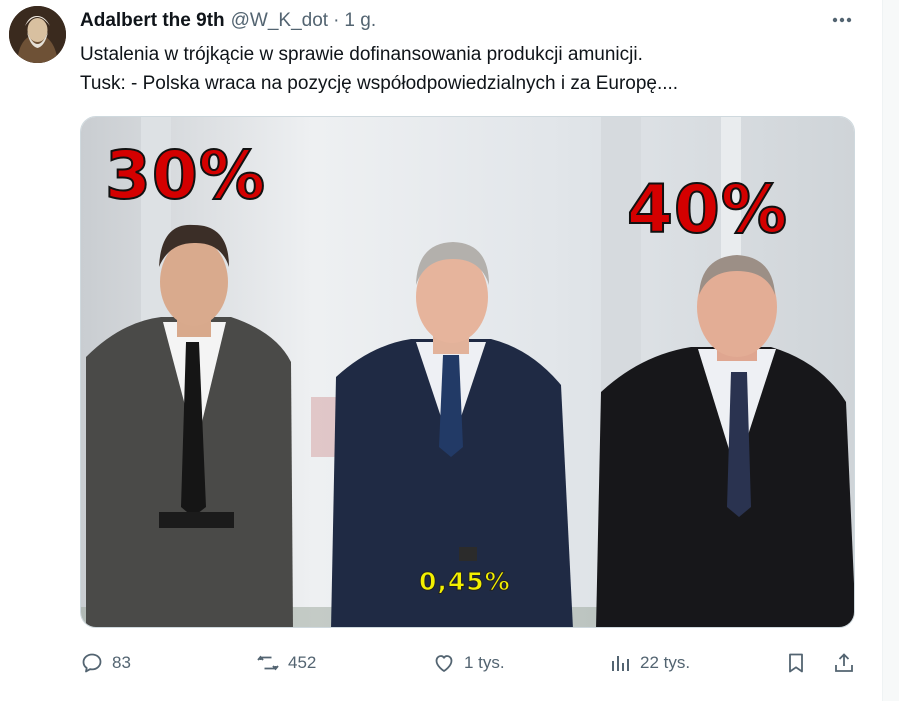  Describe the element at coordinates (796, 663) in the screenshot. I see `bookmark-icon` at that location.